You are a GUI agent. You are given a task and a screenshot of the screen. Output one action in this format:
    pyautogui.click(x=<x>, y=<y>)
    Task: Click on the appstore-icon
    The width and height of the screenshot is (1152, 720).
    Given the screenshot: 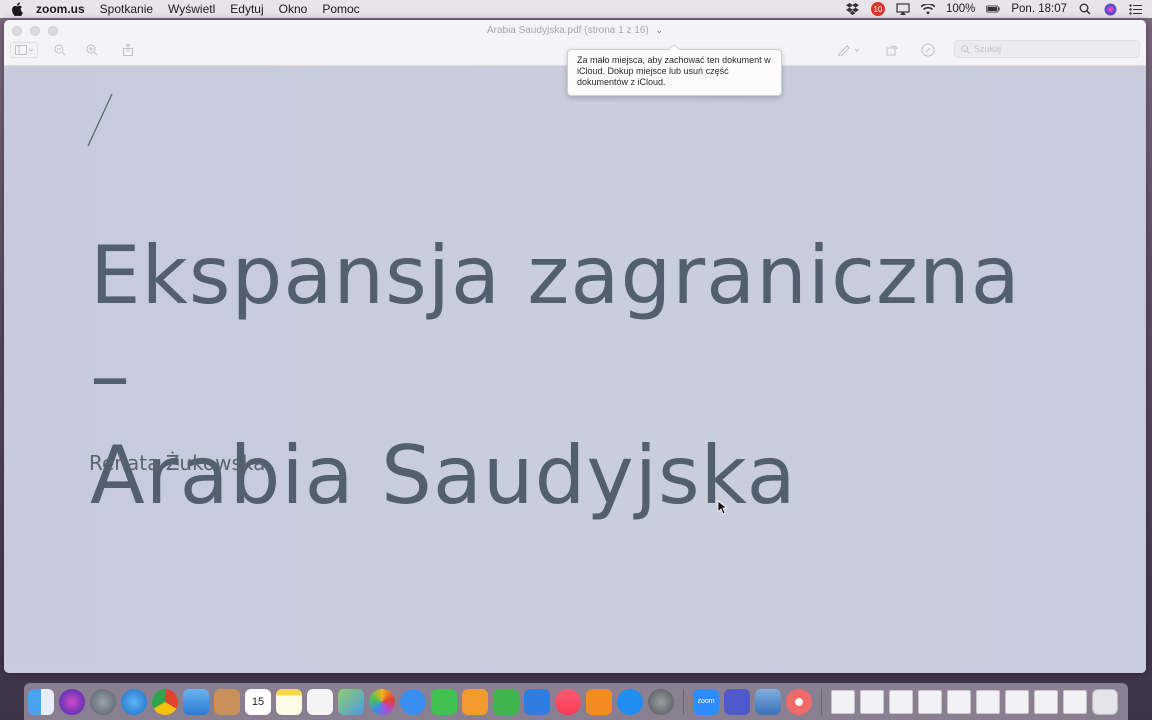 What is the action you would take?
    pyautogui.click(x=630, y=701)
    